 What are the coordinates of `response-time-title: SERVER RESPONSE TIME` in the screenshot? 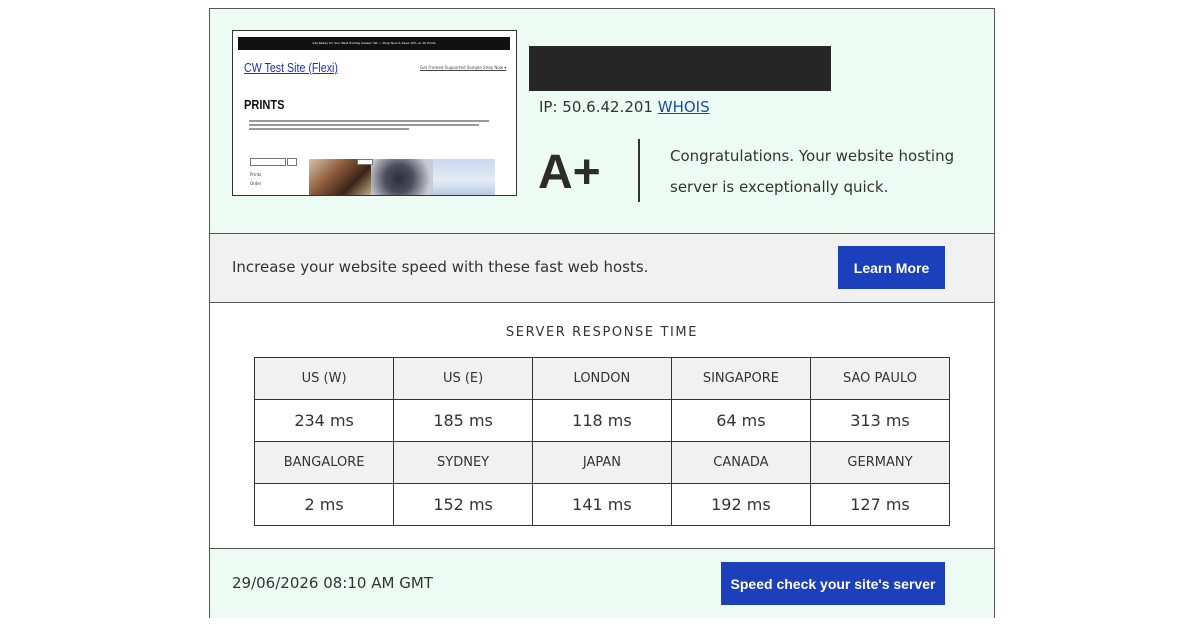 It's located at (602, 332).